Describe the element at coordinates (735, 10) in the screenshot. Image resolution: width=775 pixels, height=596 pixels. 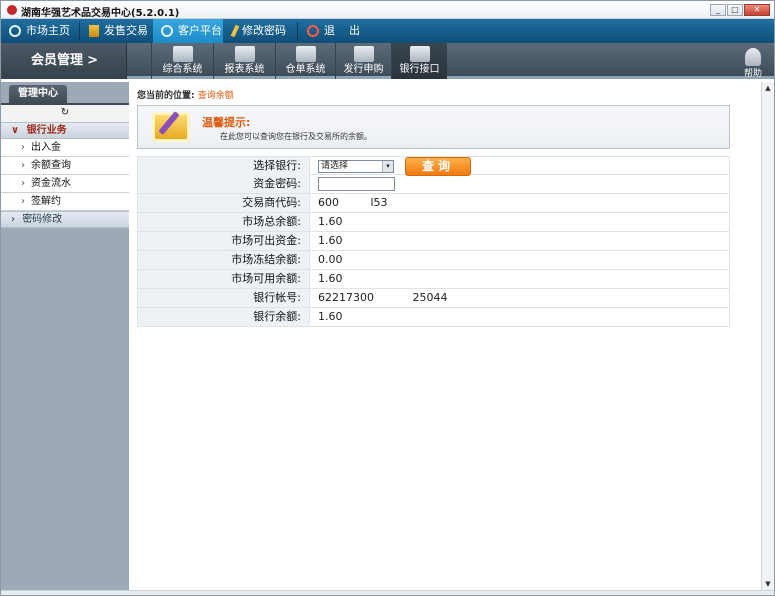
I see `maximize-button: □` at that location.